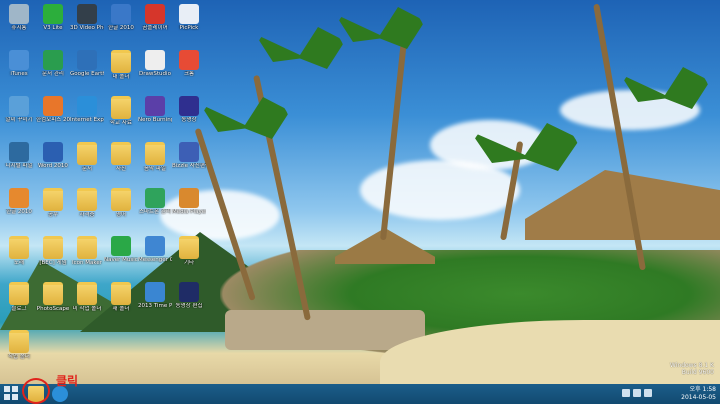 The width and height of the screenshot is (720, 404). What do you see at coordinates (19, 357) in the screenshot?
I see `desktop-icon-label: 작업 폴더` at bounding box center [19, 357].